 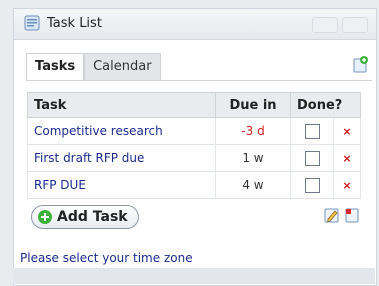 What do you see at coordinates (253, 158) in the screenshot?
I see `task-due: 1 w` at bounding box center [253, 158].